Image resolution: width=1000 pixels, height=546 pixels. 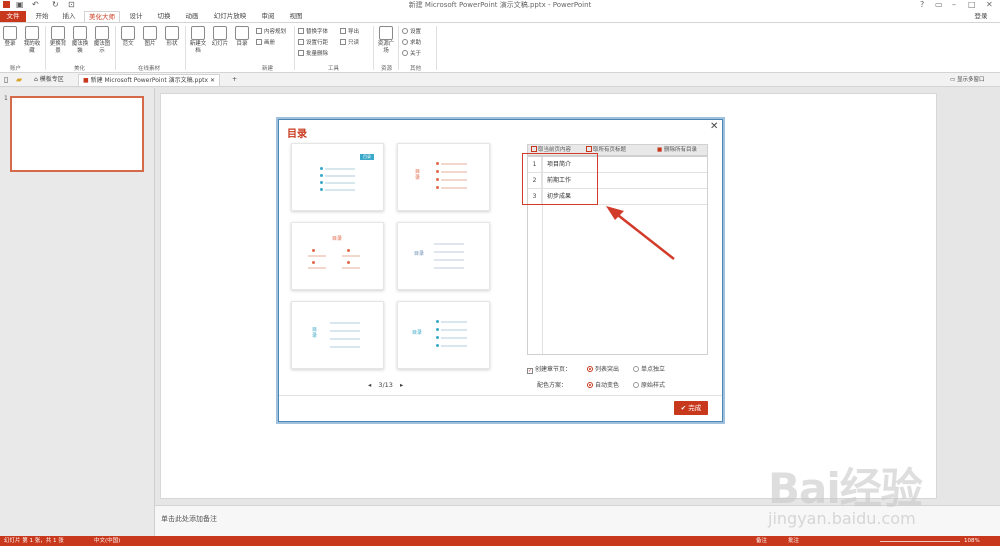 What do you see at coordinates (32, 33) in the screenshot?
I see `heart-icon` at bounding box center [32, 33].